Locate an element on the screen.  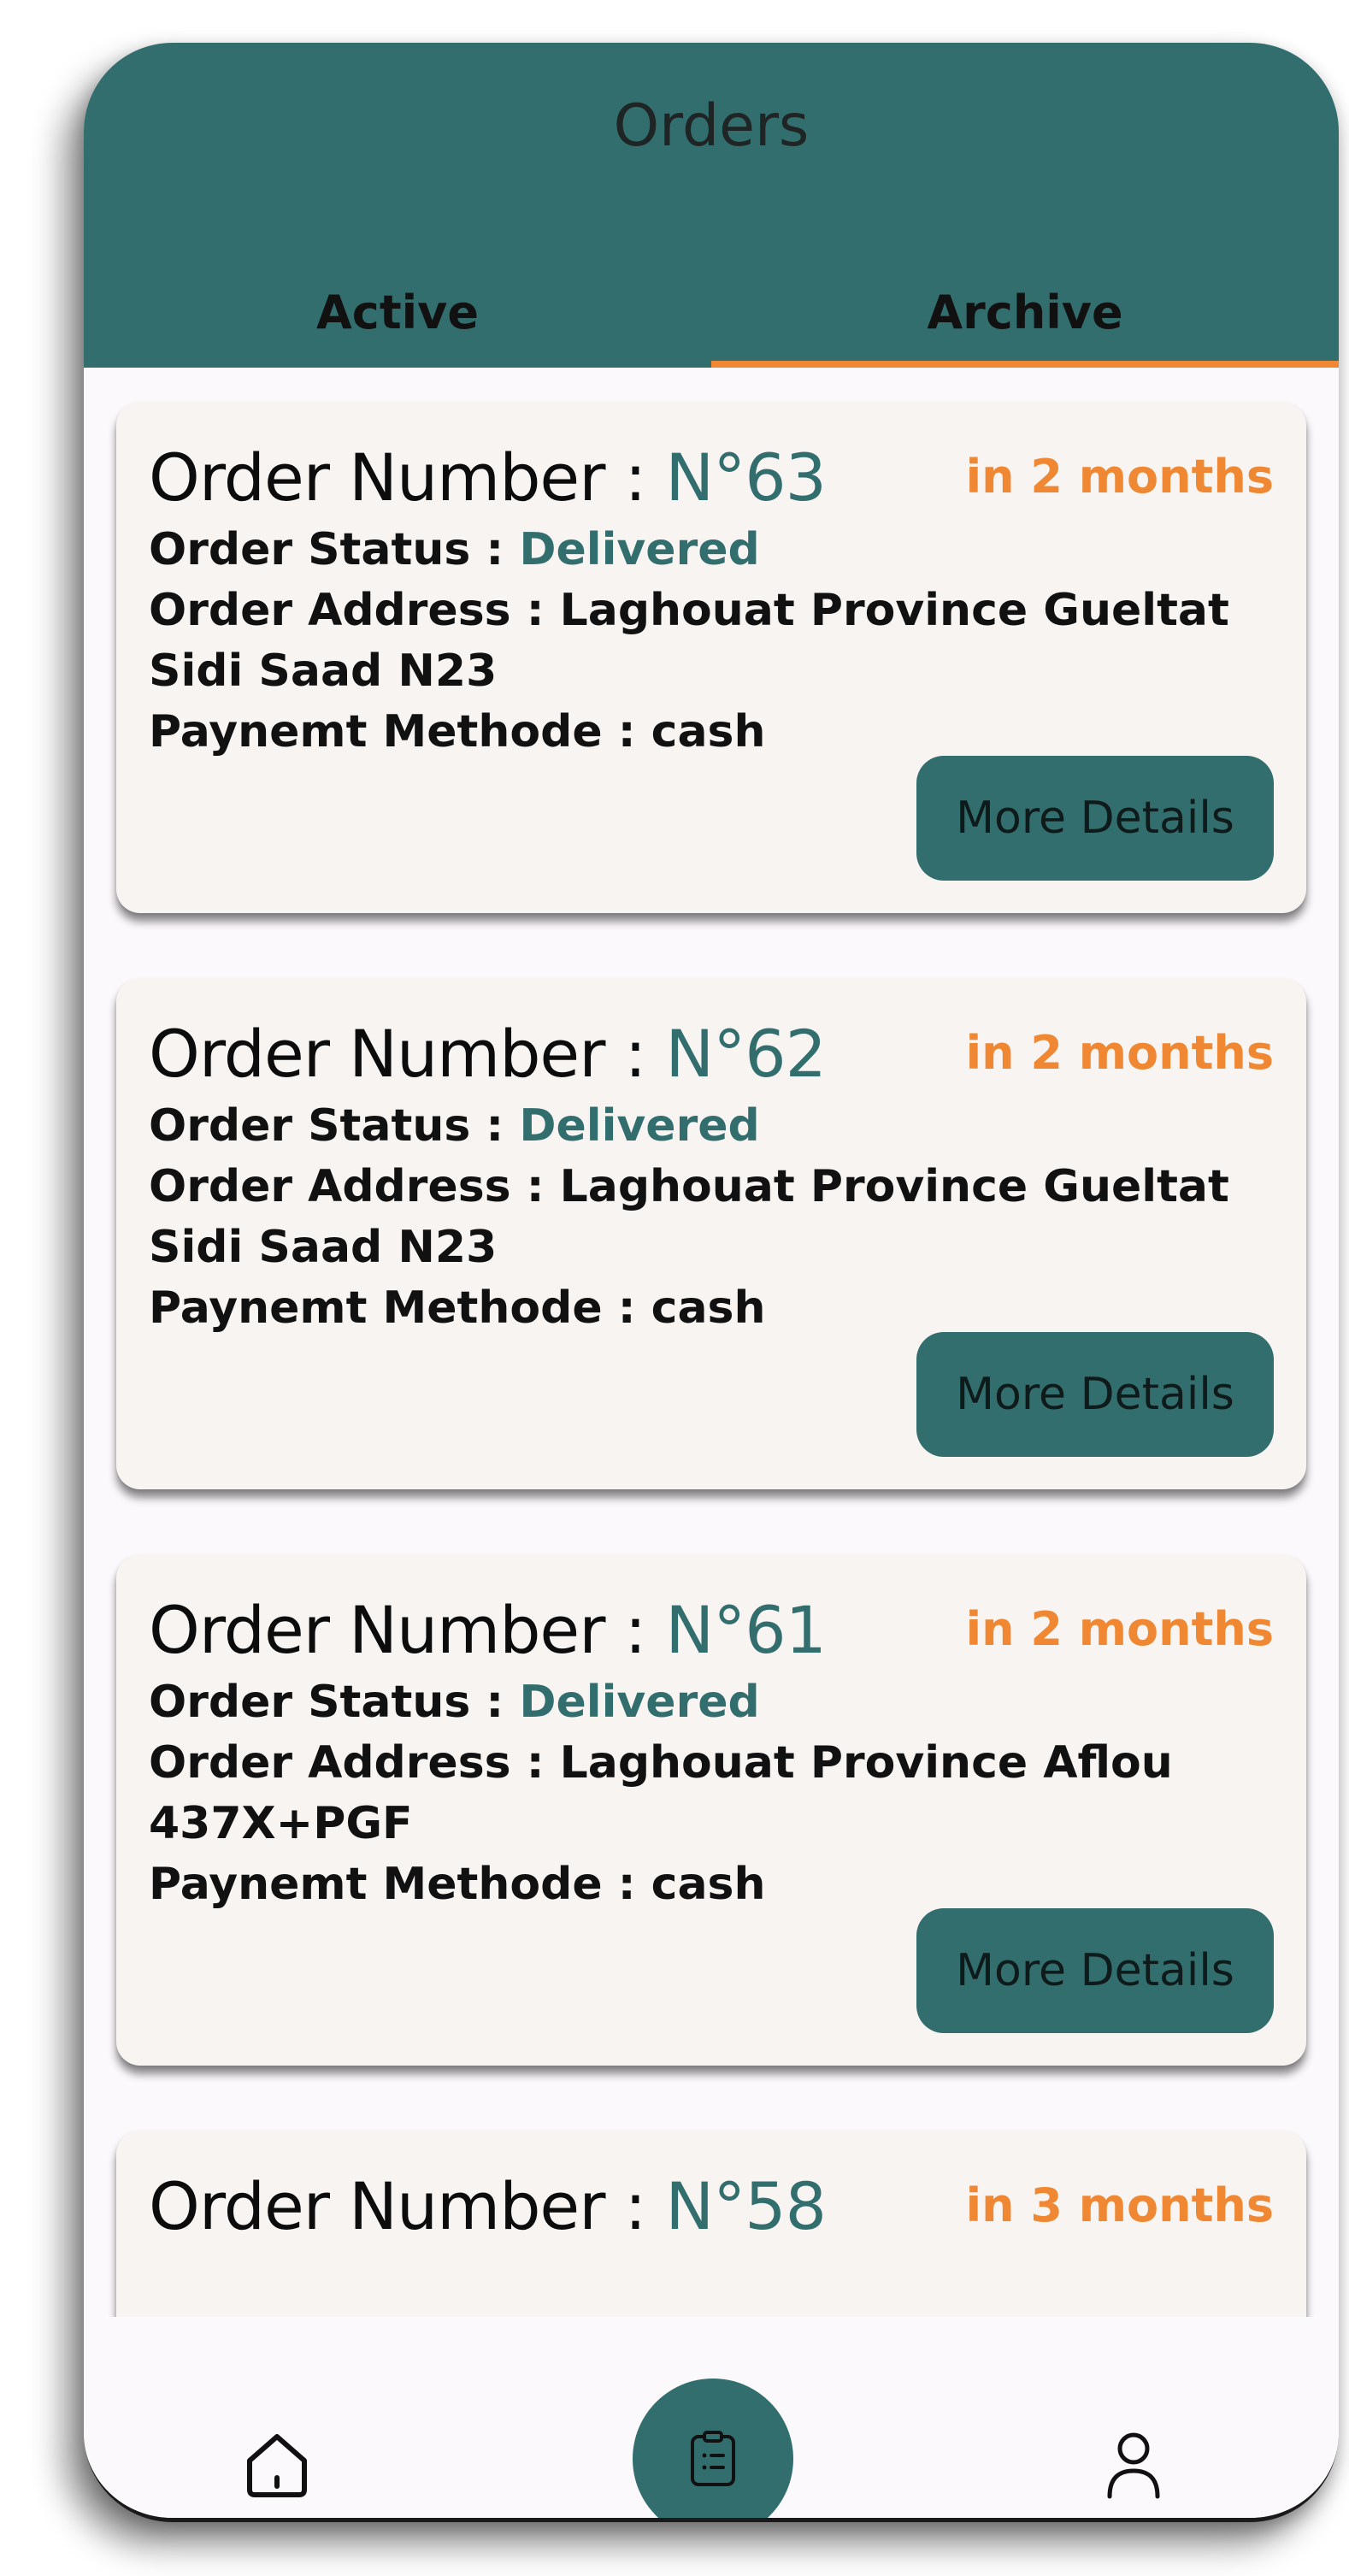
tab-archive: Archive is located at coordinates (1025, 317).